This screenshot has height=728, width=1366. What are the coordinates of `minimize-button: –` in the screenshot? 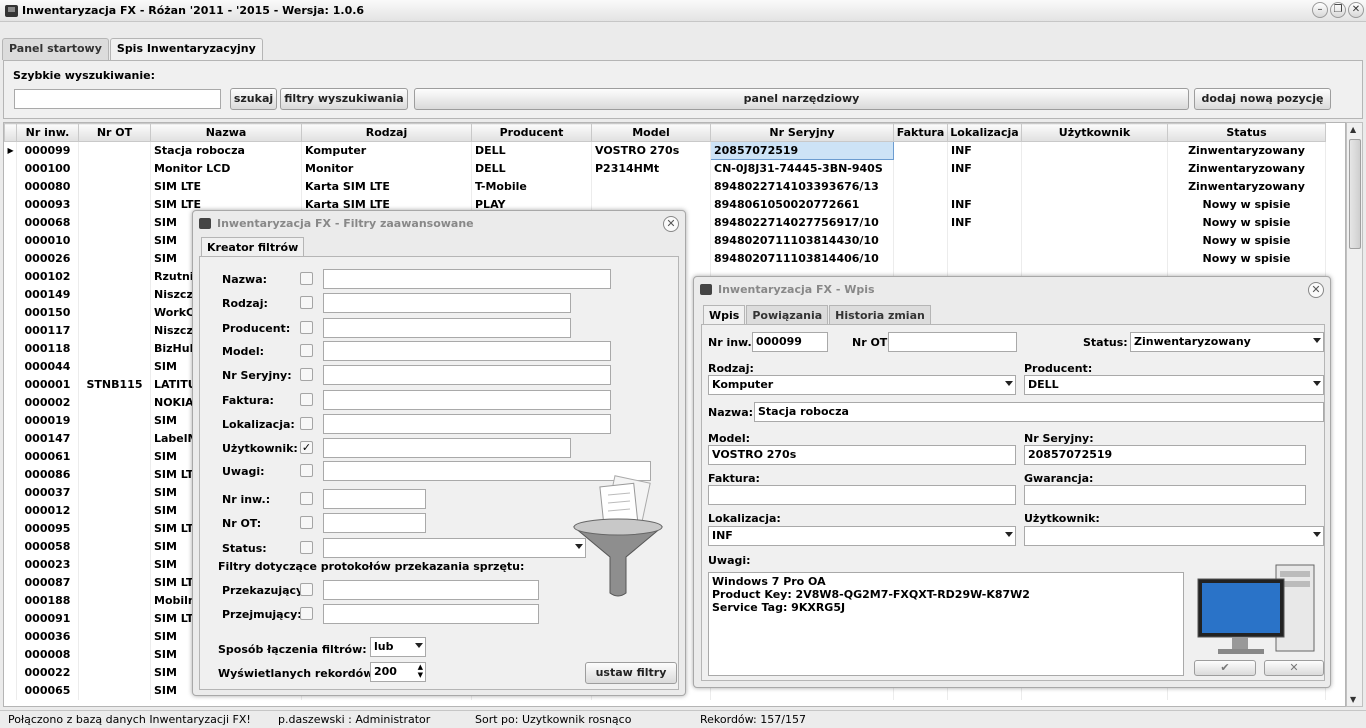 It's located at (1320, 10).